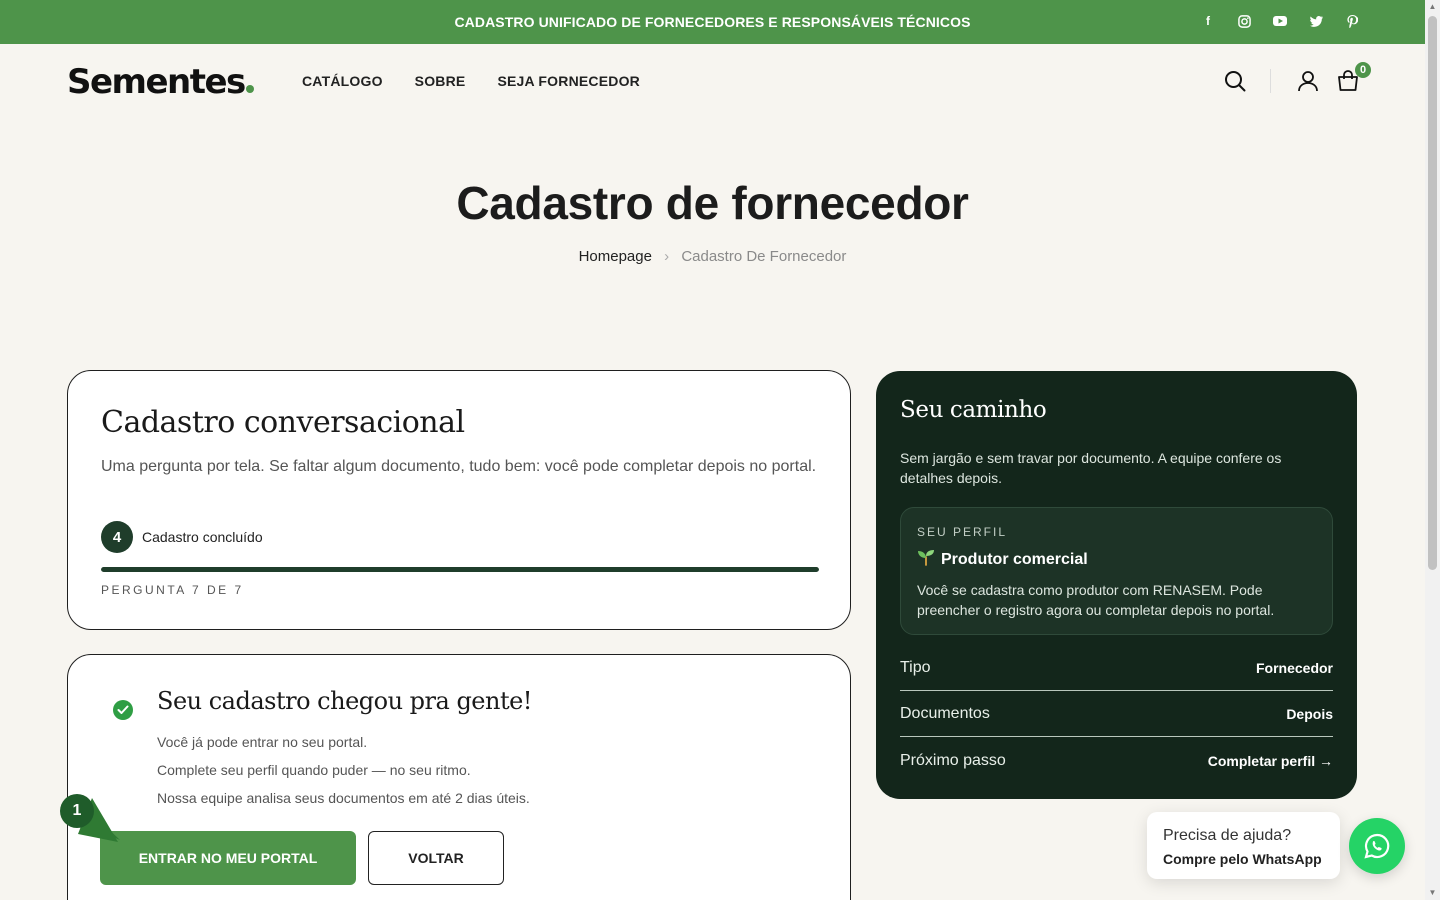 The width and height of the screenshot is (1440, 900). What do you see at coordinates (117, 537) in the screenshot?
I see `step-number: 4` at bounding box center [117, 537].